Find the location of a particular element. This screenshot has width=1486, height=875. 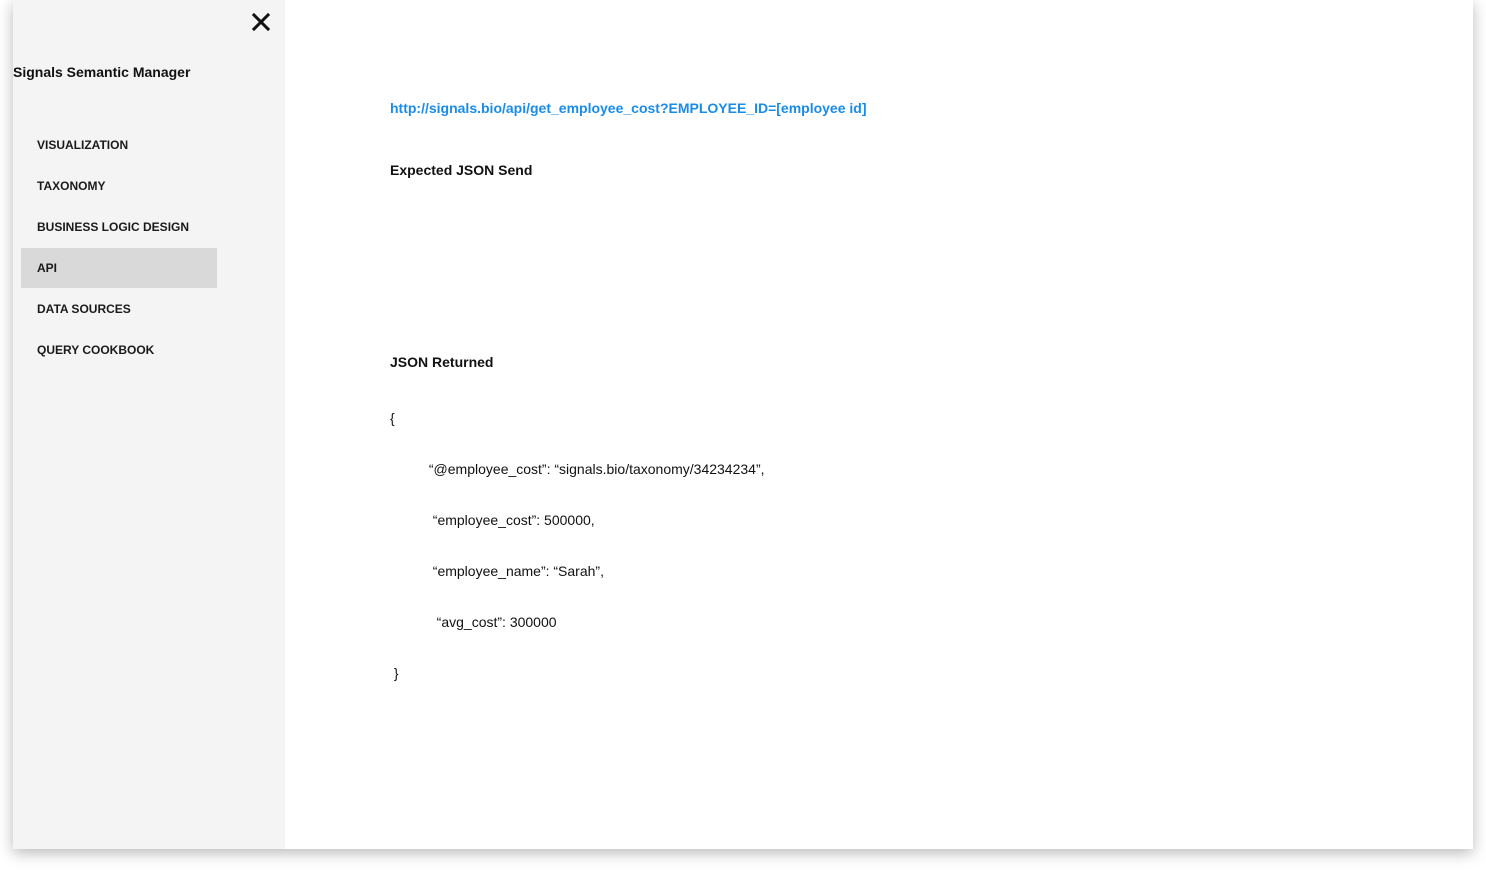

sidebar-item-business-logic-design: BUSINESS LOGIC DESIGN is located at coordinates (119, 227).